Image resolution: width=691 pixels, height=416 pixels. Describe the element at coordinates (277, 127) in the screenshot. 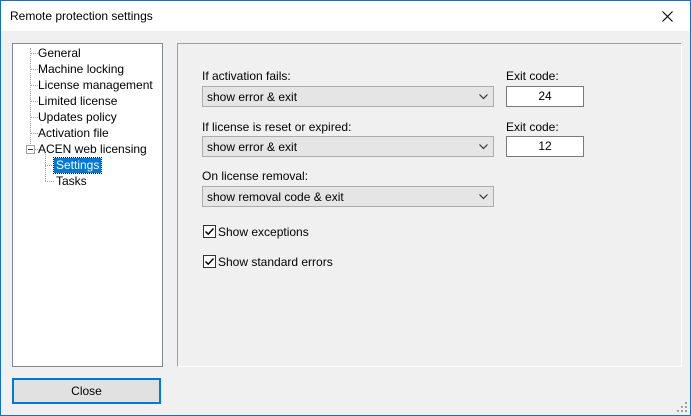

I see `license-reset-label: If license is reset or expired:` at that location.